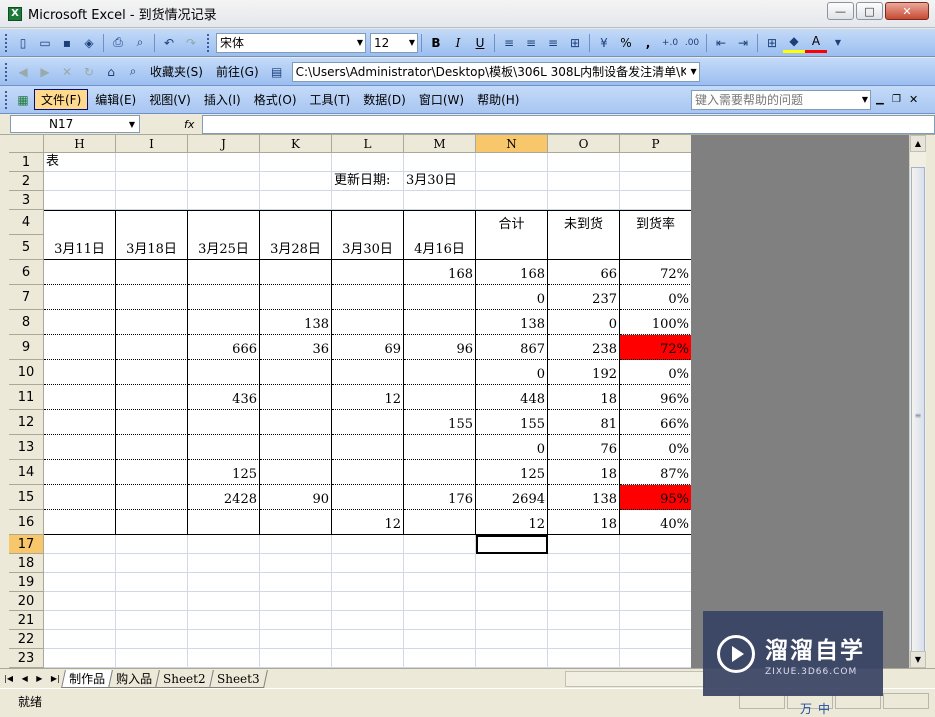  I want to click on cell-M23, so click(440, 658).